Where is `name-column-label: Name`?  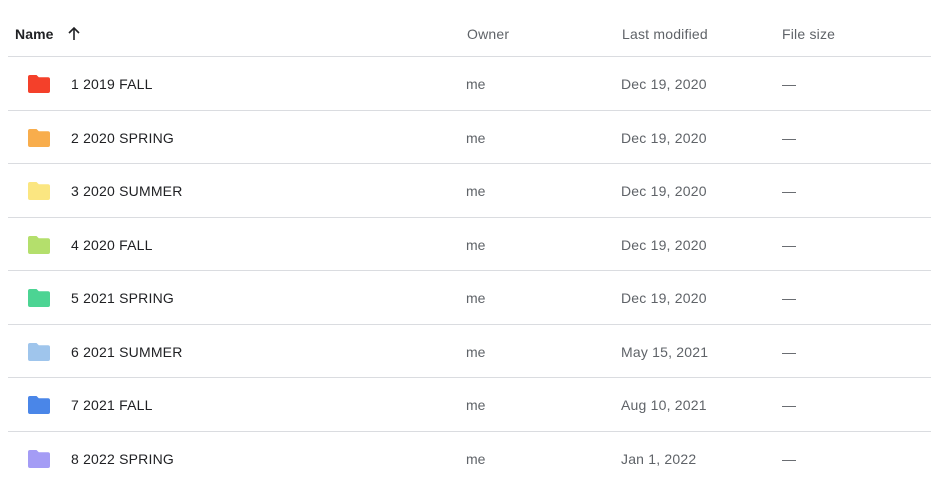
name-column-label: Name is located at coordinates (34, 34).